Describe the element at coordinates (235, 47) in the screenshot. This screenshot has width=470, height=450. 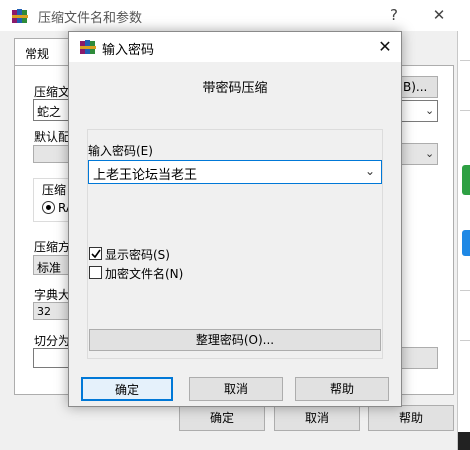
I see `dialog-titlebar: 输入密码 ✕` at that location.